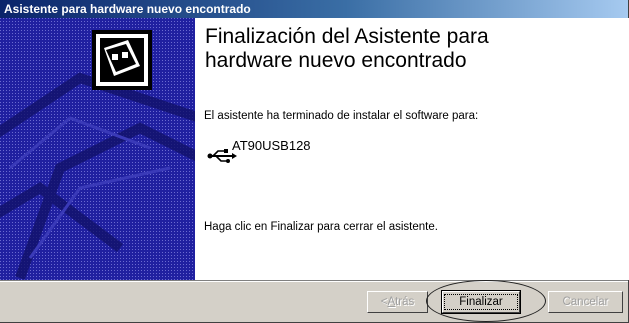  I want to click on back-button-prefix: <, so click(384, 302).